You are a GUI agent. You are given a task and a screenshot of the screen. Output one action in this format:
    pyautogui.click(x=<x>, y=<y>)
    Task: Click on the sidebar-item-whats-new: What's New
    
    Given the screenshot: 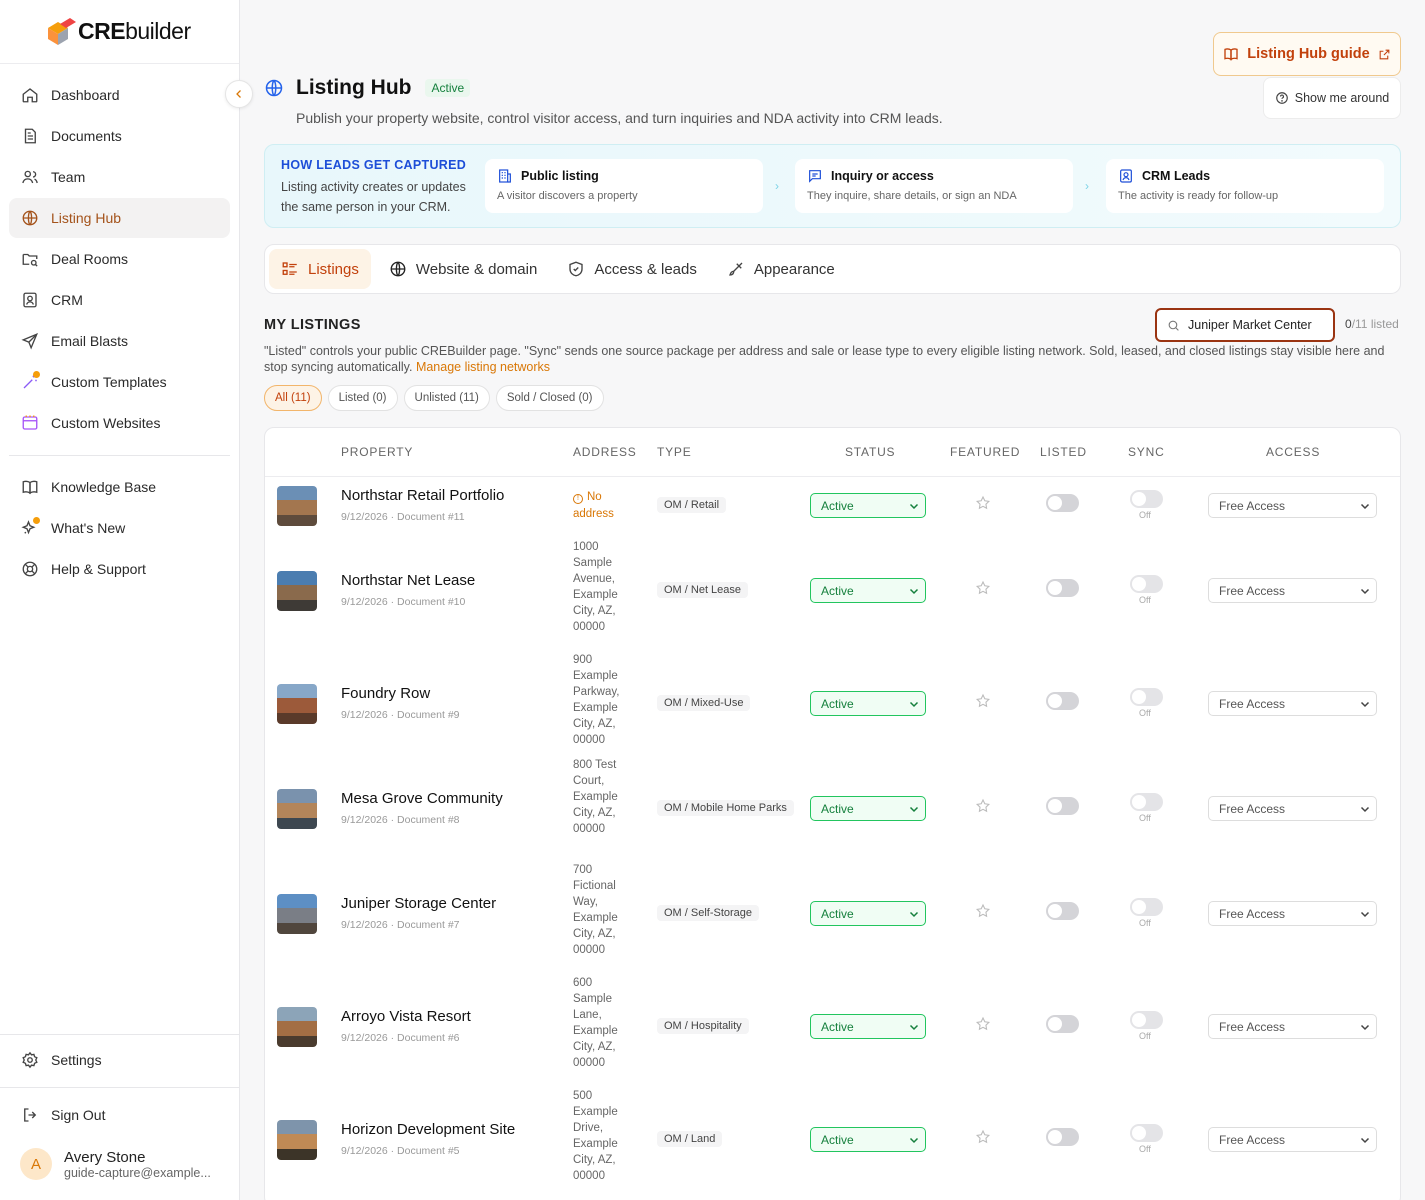 What is the action you would take?
    pyautogui.click(x=119, y=528)
    